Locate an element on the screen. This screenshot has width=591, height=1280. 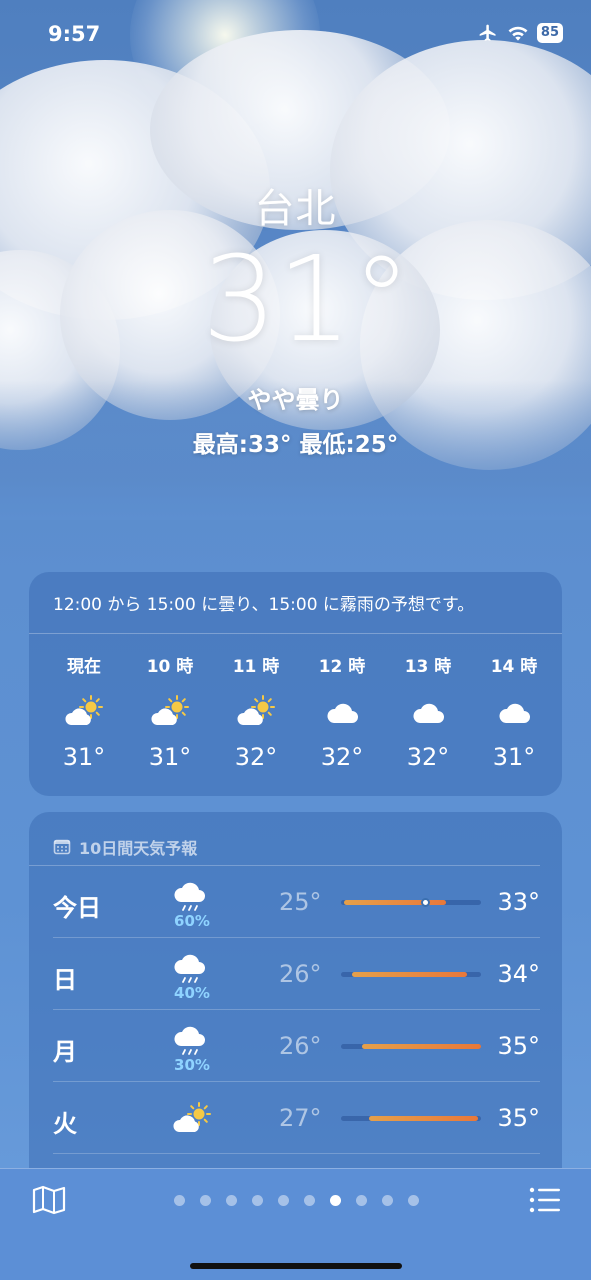
condition-text: やや曇り is located at coordinates (295, 400).